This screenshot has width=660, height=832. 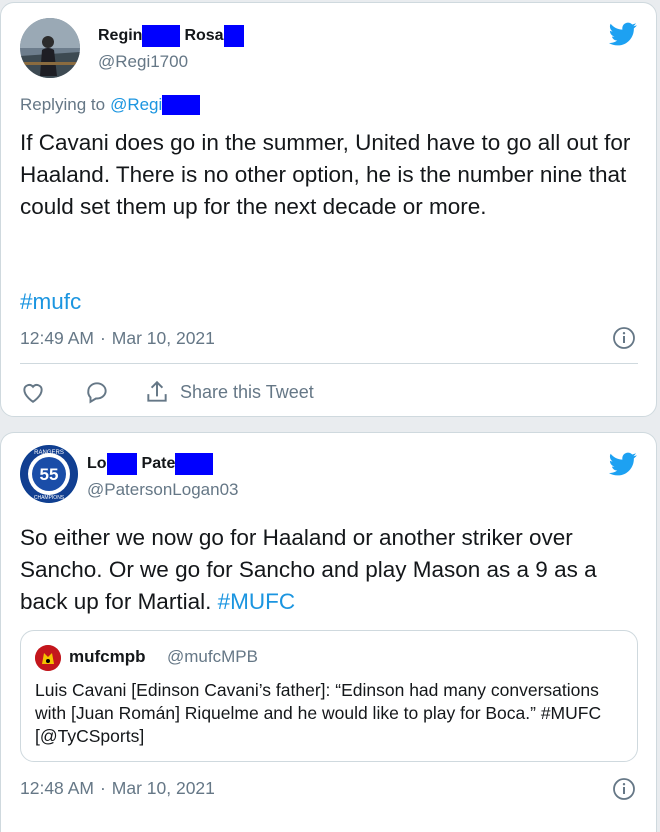 What do you see at coordinates (204, 35) in the screenshot?
I see `display-name-part2: Rosa` at bounding box center [204, 35].